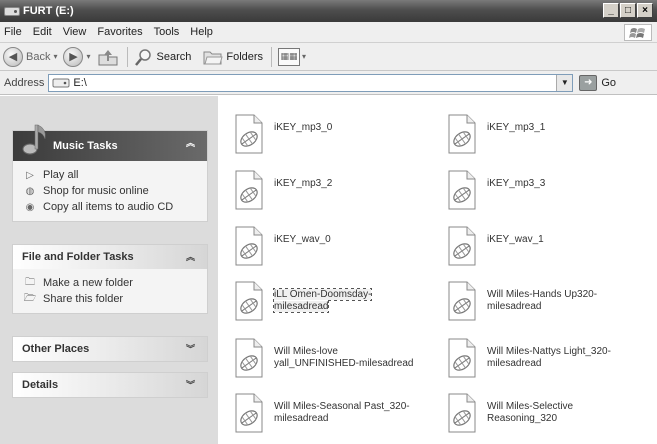  I want to click on menu-favorites: Favorites, so click(119, 32).